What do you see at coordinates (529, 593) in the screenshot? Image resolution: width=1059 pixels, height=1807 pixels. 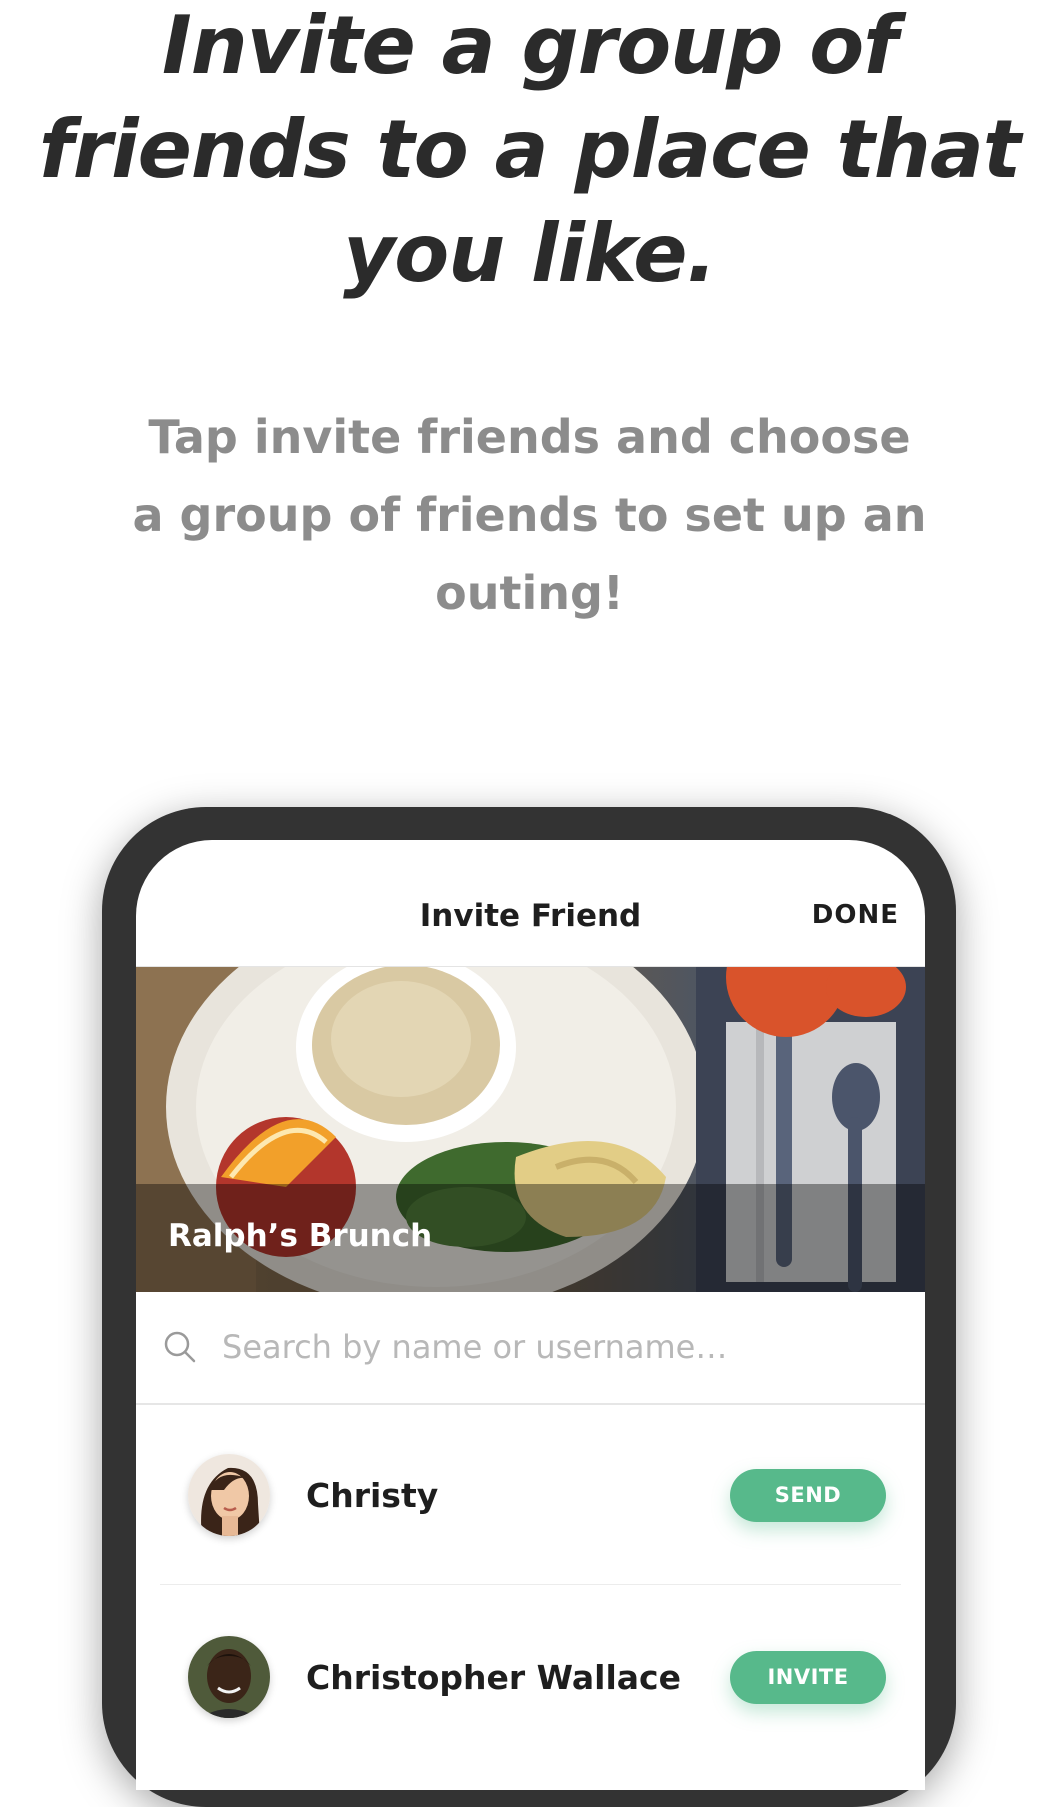 I see `subheadline-line-3: outing!` at bounding box center [529, 593].